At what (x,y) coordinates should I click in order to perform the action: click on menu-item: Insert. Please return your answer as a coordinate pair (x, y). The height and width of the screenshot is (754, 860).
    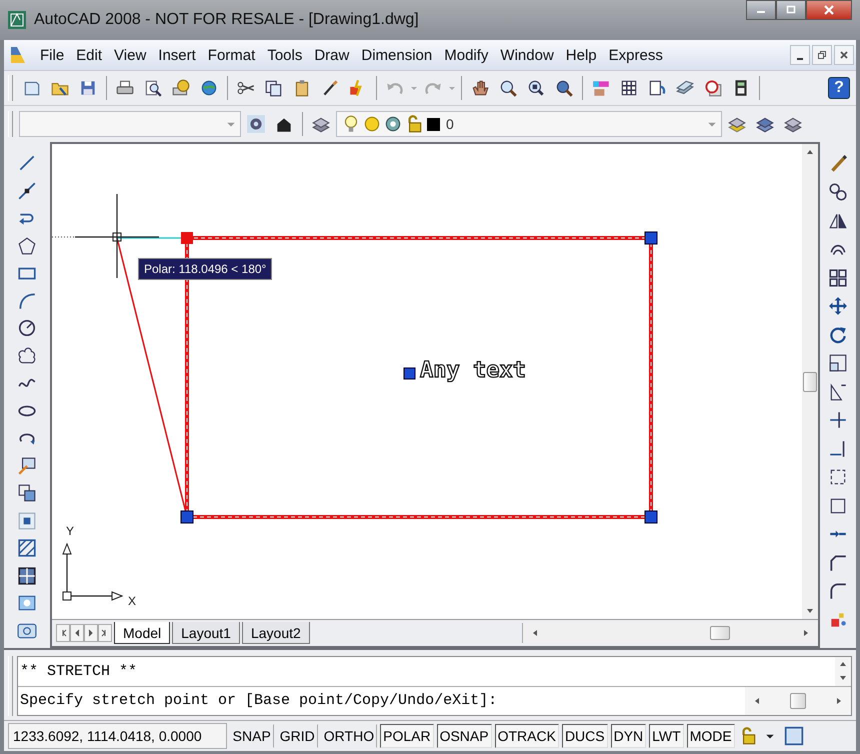
    Looking at the image, I should click on (177, 55).